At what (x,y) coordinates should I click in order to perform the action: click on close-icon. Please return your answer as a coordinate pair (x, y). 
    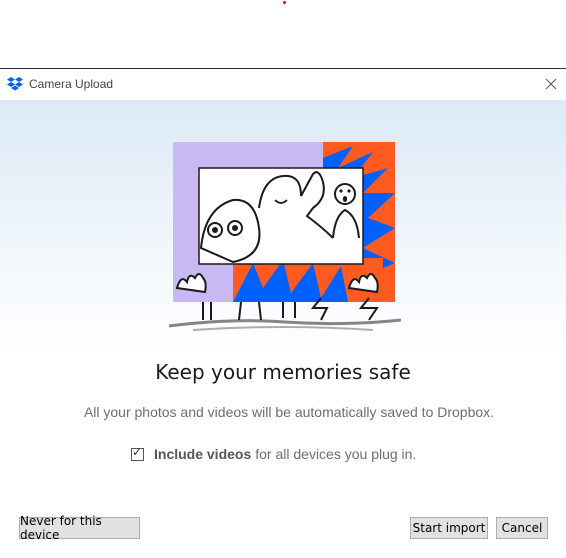
    Looking at the image, I should click on (551, 84).